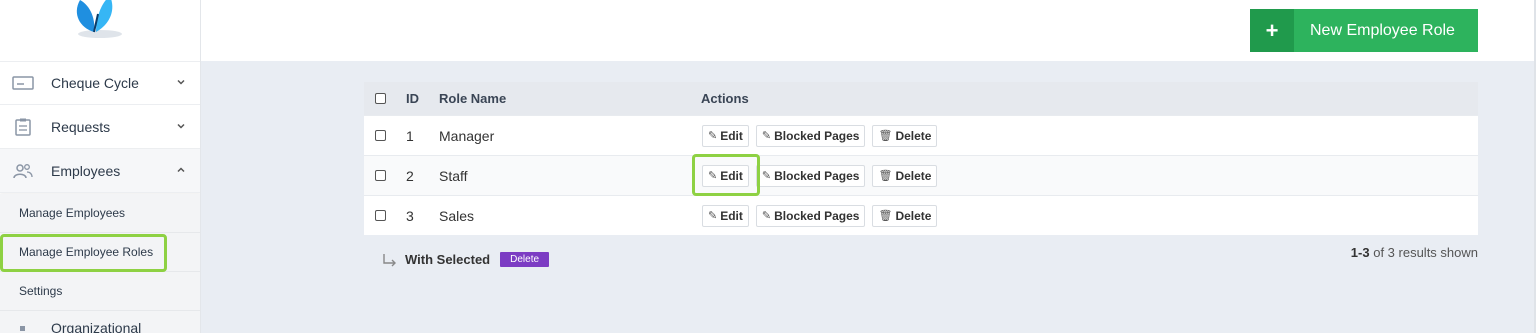  Describe the element at coordinates (1425, 252) in the screenshot. I see `results-text: of 3 results shown` at that location.